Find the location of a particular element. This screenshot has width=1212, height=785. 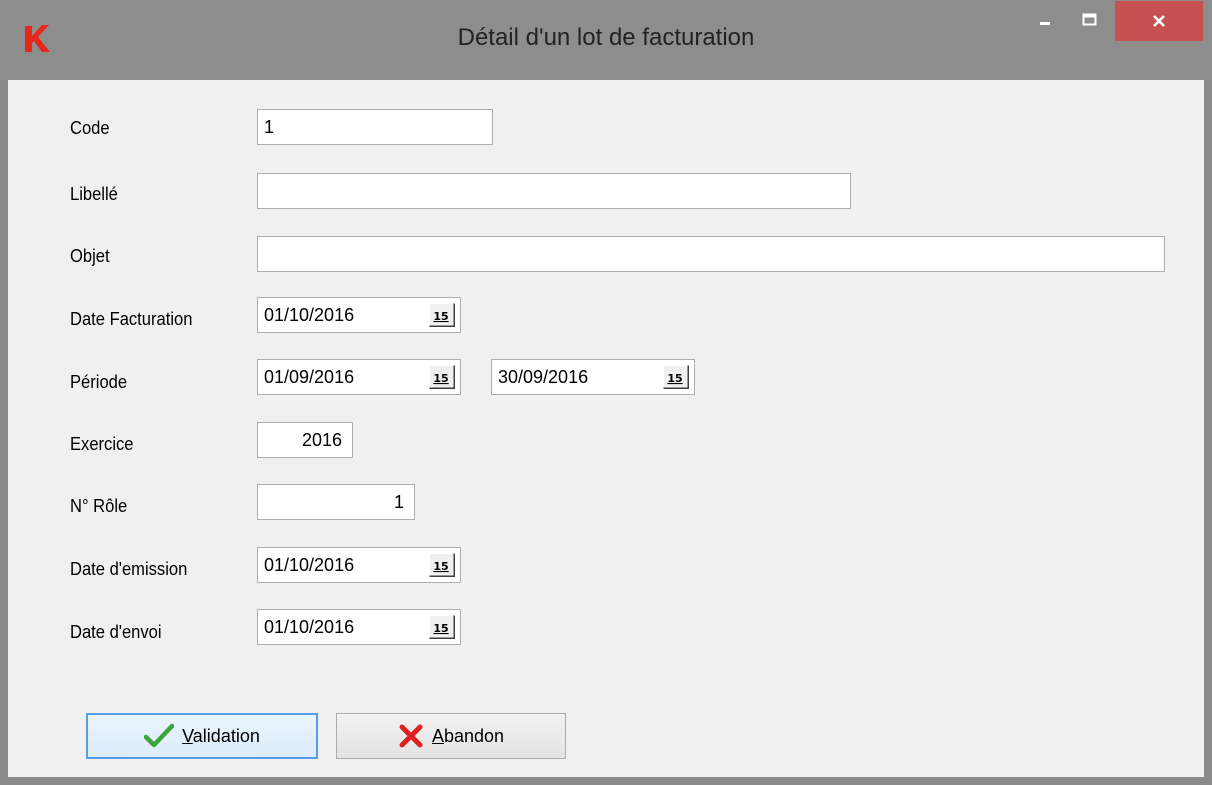

validation-button: Validation is located at coordinates (202, 736).